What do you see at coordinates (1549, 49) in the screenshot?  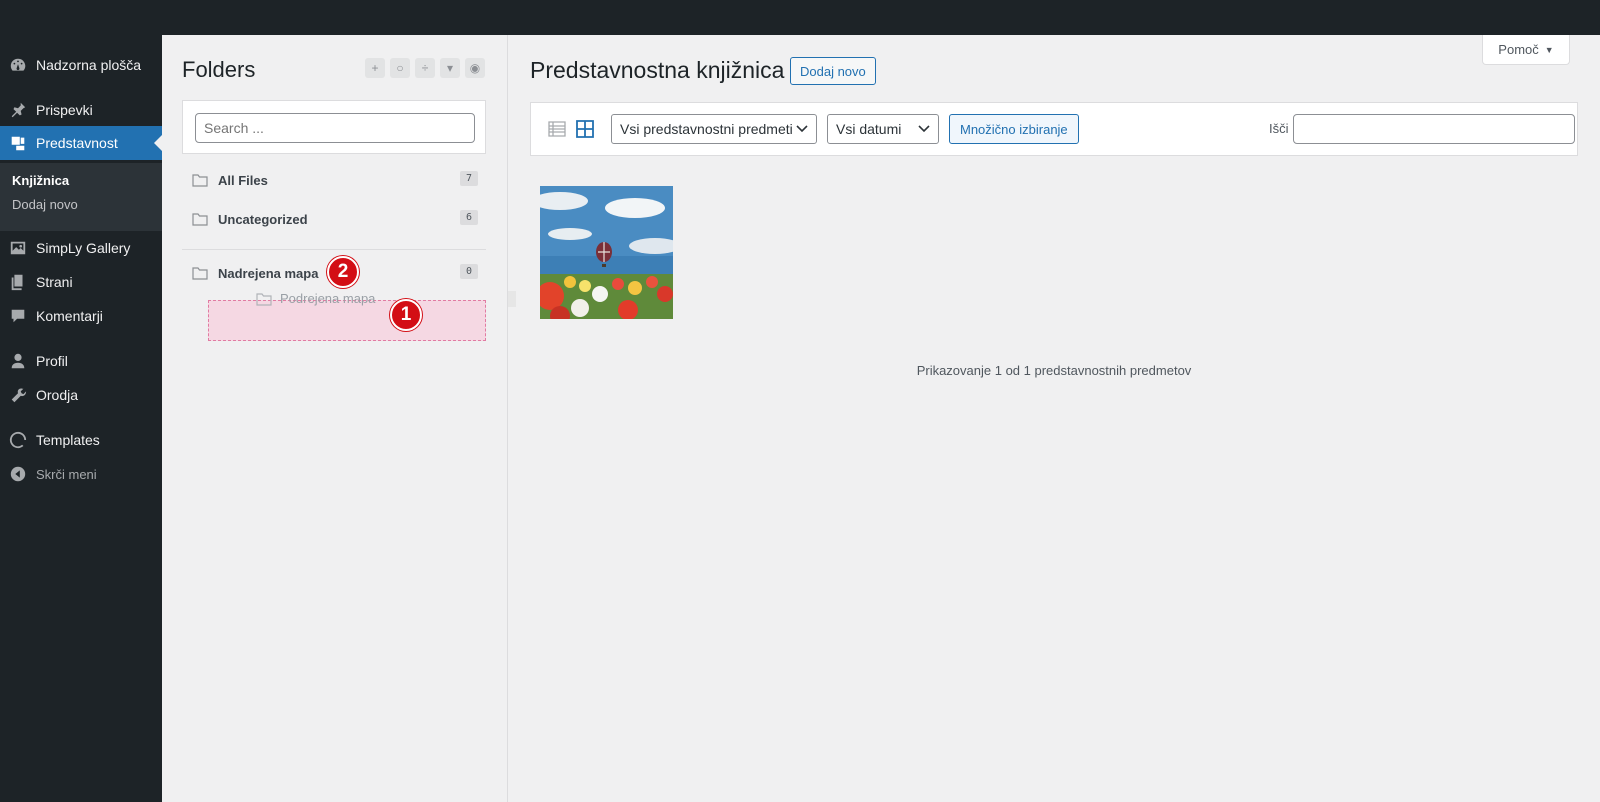 I see `caret-down-icon: ▼` at bounding box center [1549, 49].